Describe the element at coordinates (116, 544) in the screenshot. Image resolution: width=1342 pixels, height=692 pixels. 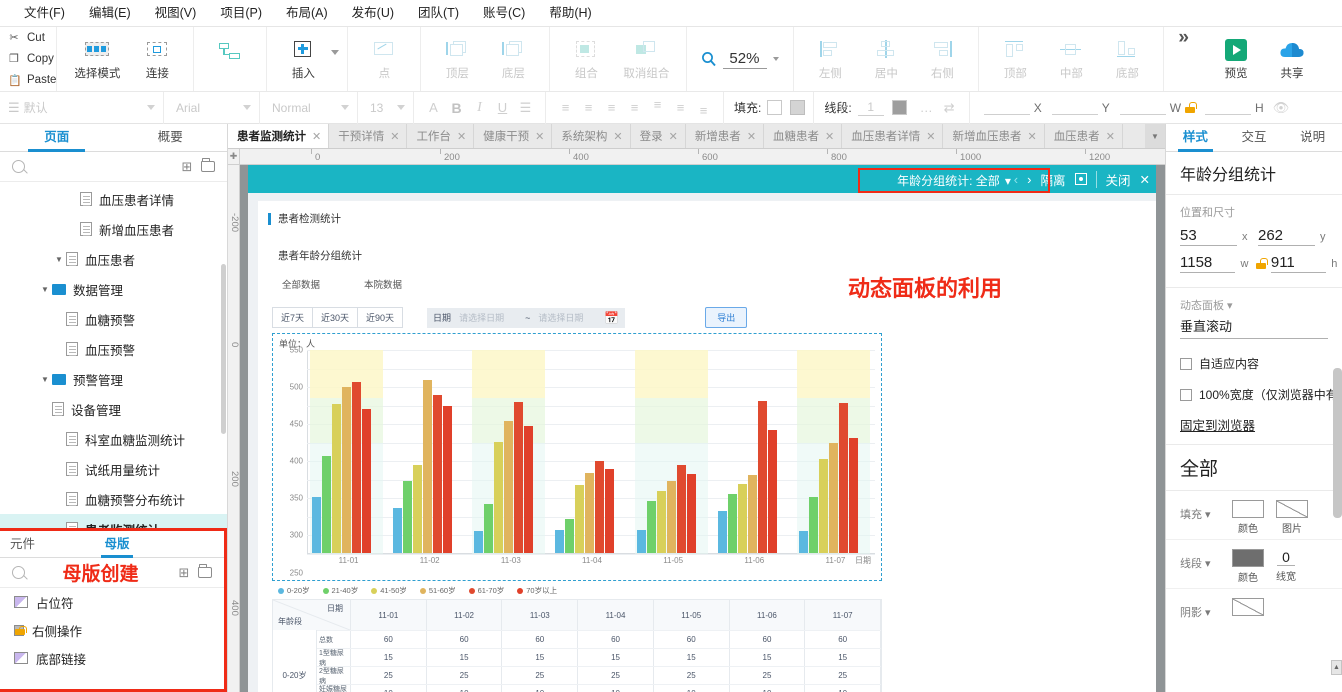
I see `tab-masters: 母版` at that location.